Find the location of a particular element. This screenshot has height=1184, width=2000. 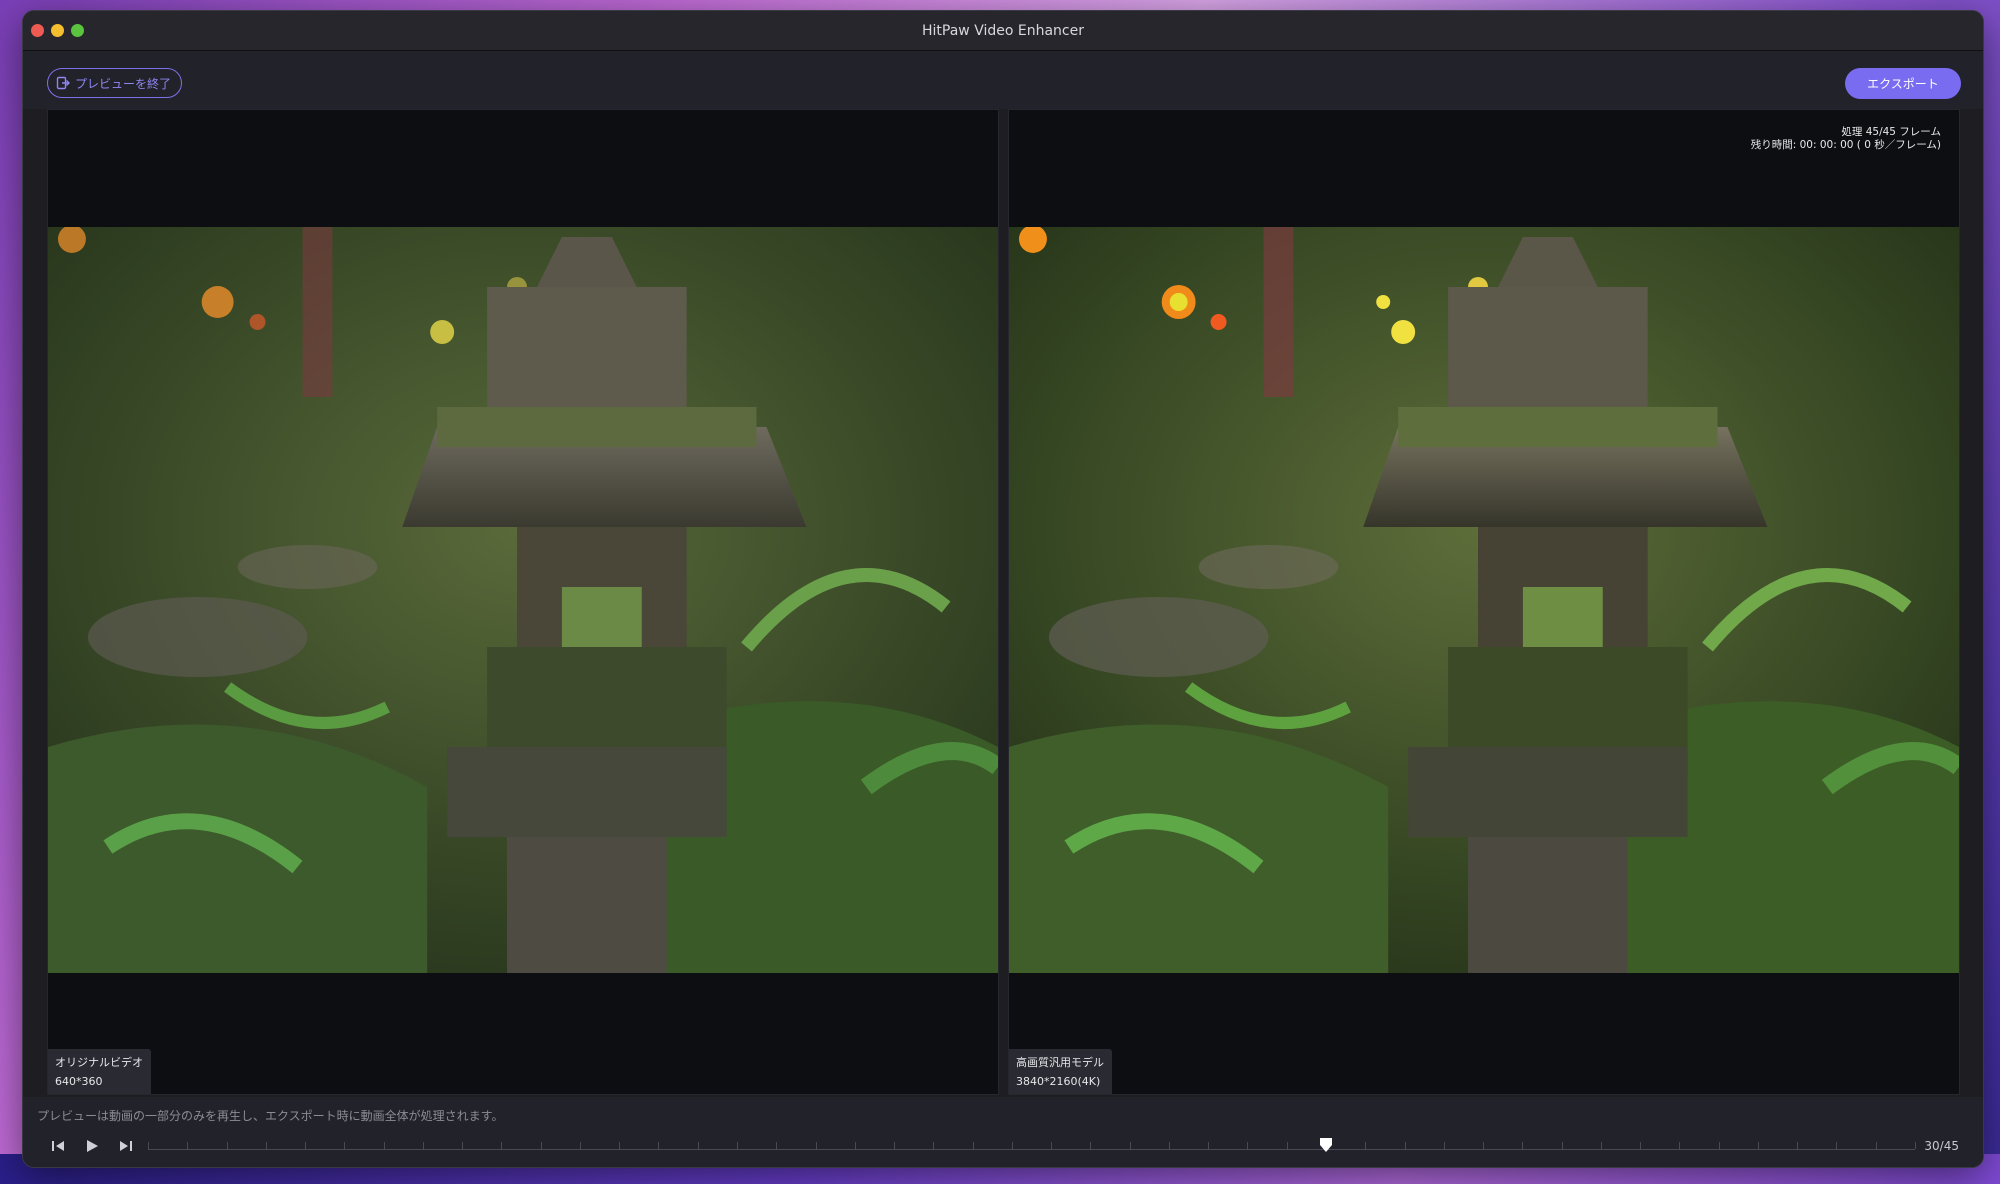

next-frame-button is located at coordinates (126, 1146).